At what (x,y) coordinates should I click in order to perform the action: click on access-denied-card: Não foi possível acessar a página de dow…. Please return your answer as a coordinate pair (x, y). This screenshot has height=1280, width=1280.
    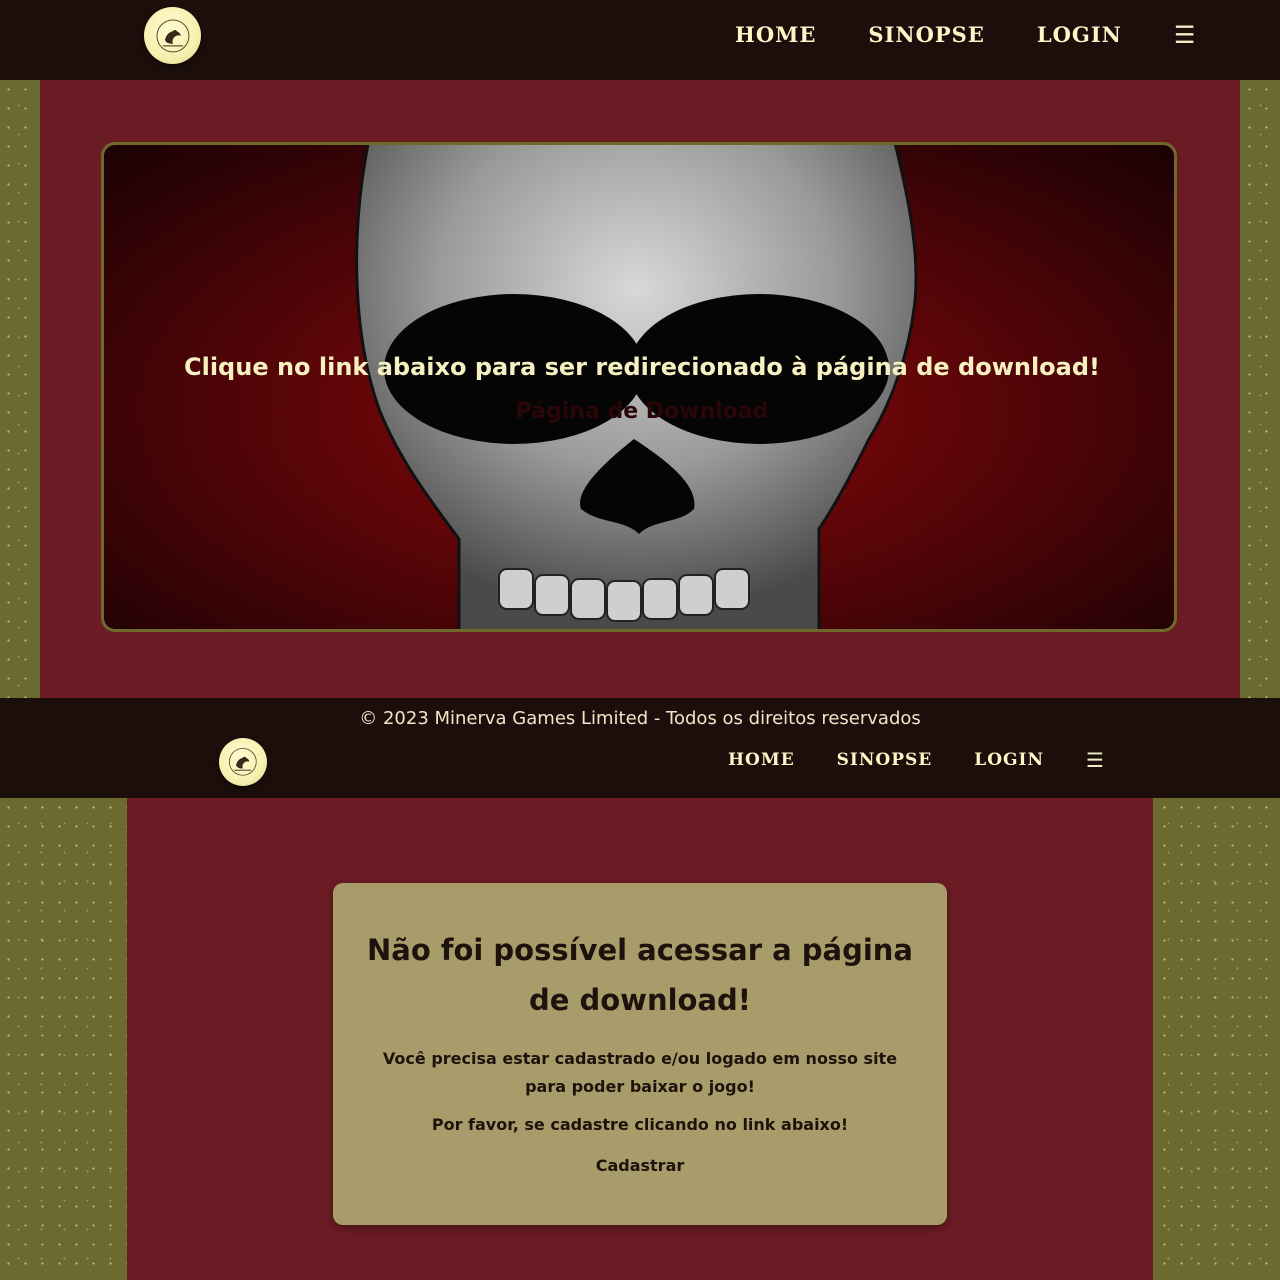
    Looking at the image, I should click on (640, 1054).